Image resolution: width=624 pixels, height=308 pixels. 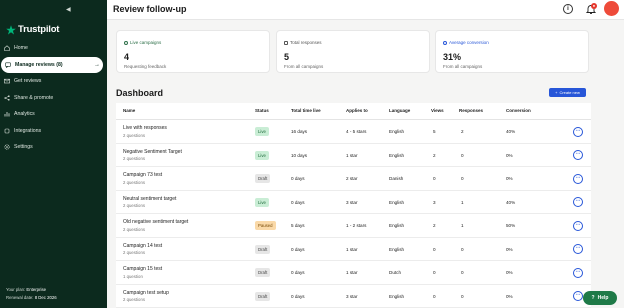 What do you see at coordinates (145, 66) in the screenshot?
I see `stat-sub: Requesting feedback` at bounding box center [145, 66].